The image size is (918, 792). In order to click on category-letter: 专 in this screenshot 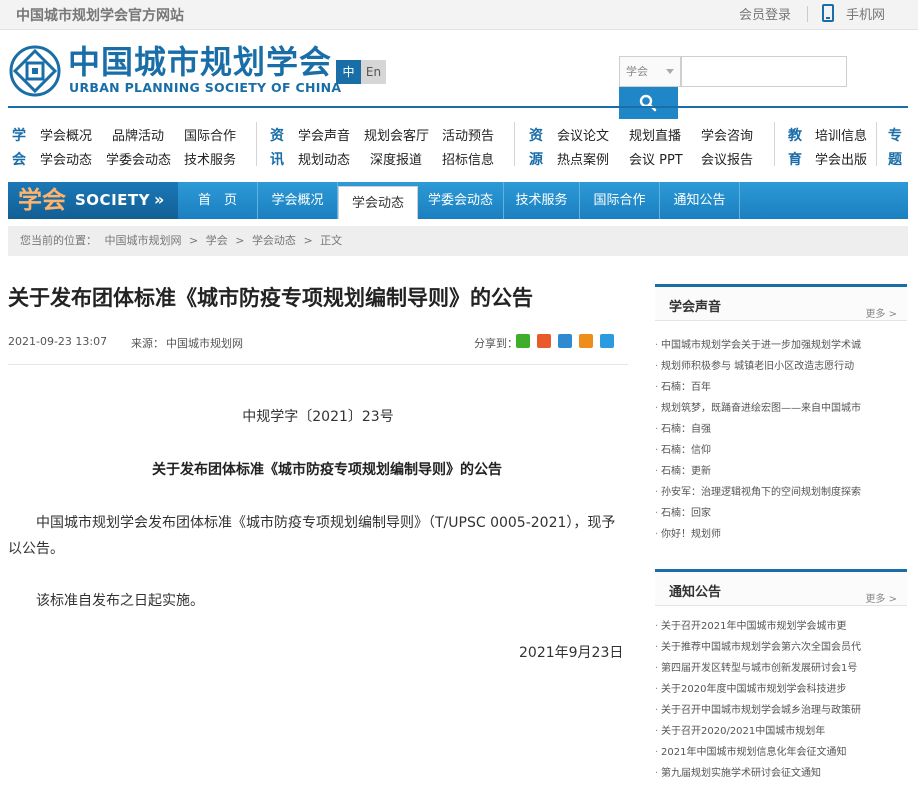, I will do `click(895, 135)`.